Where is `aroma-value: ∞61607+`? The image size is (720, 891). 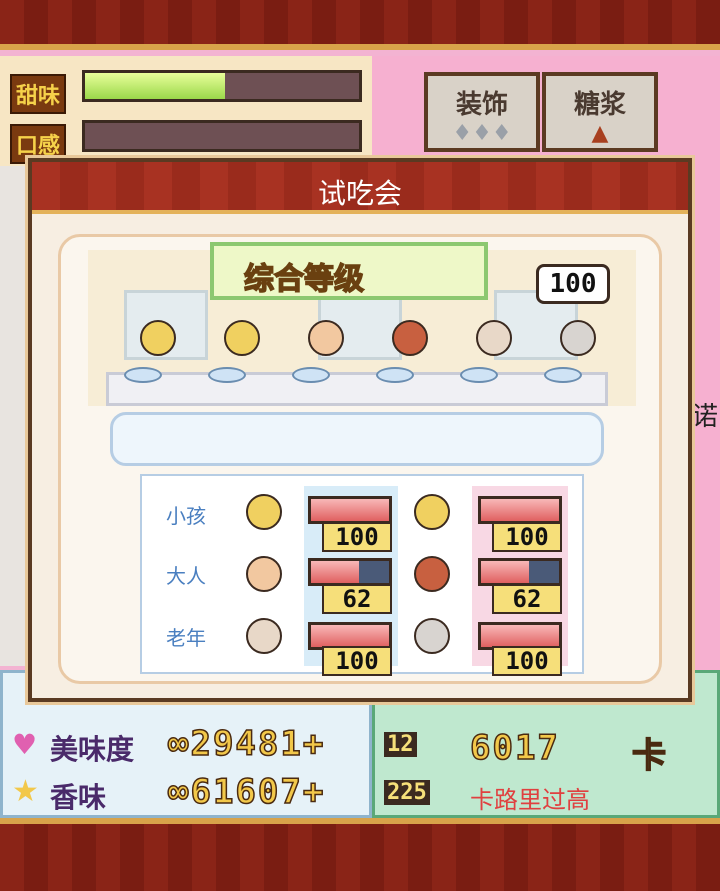 aroma-value: ∞61607+ is located at coordinates (246, 792).